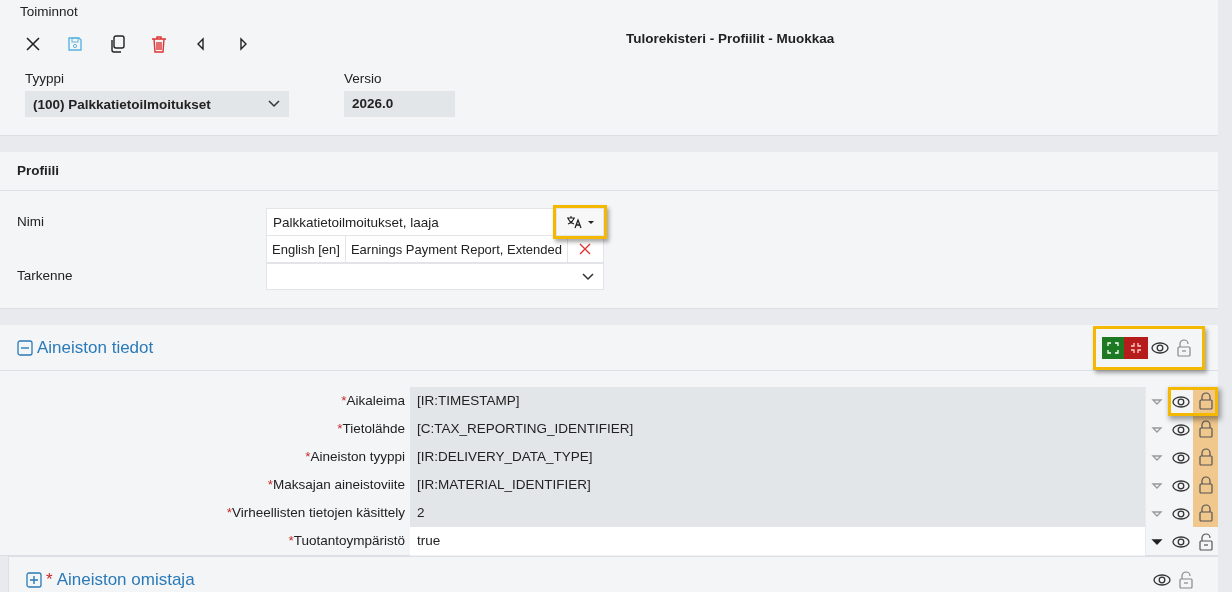 The image size is (1232, 592). What do you see at coordinates (456, 249) in the screenshot?
I see `translation-cell: Earnings Payment Report, Extended` at bounding box center [456, 249].